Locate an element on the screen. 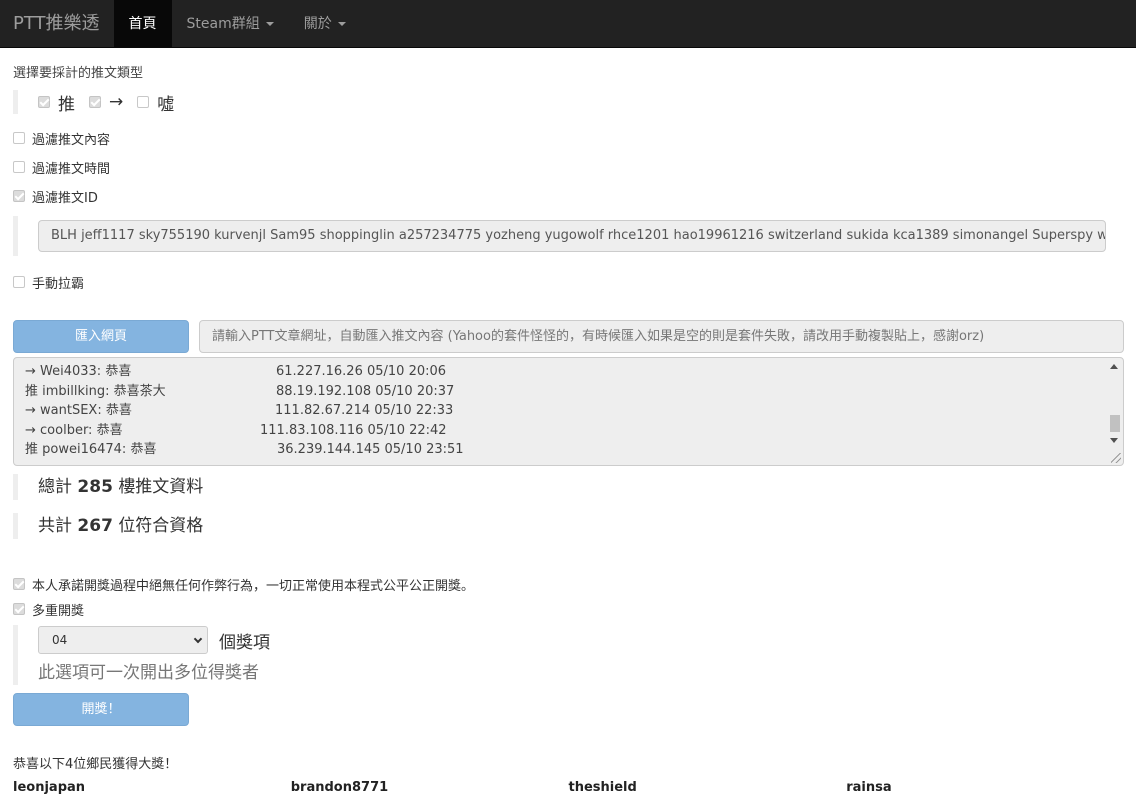  nav-home-label: 首頁 is located at coordinates (142, 24).